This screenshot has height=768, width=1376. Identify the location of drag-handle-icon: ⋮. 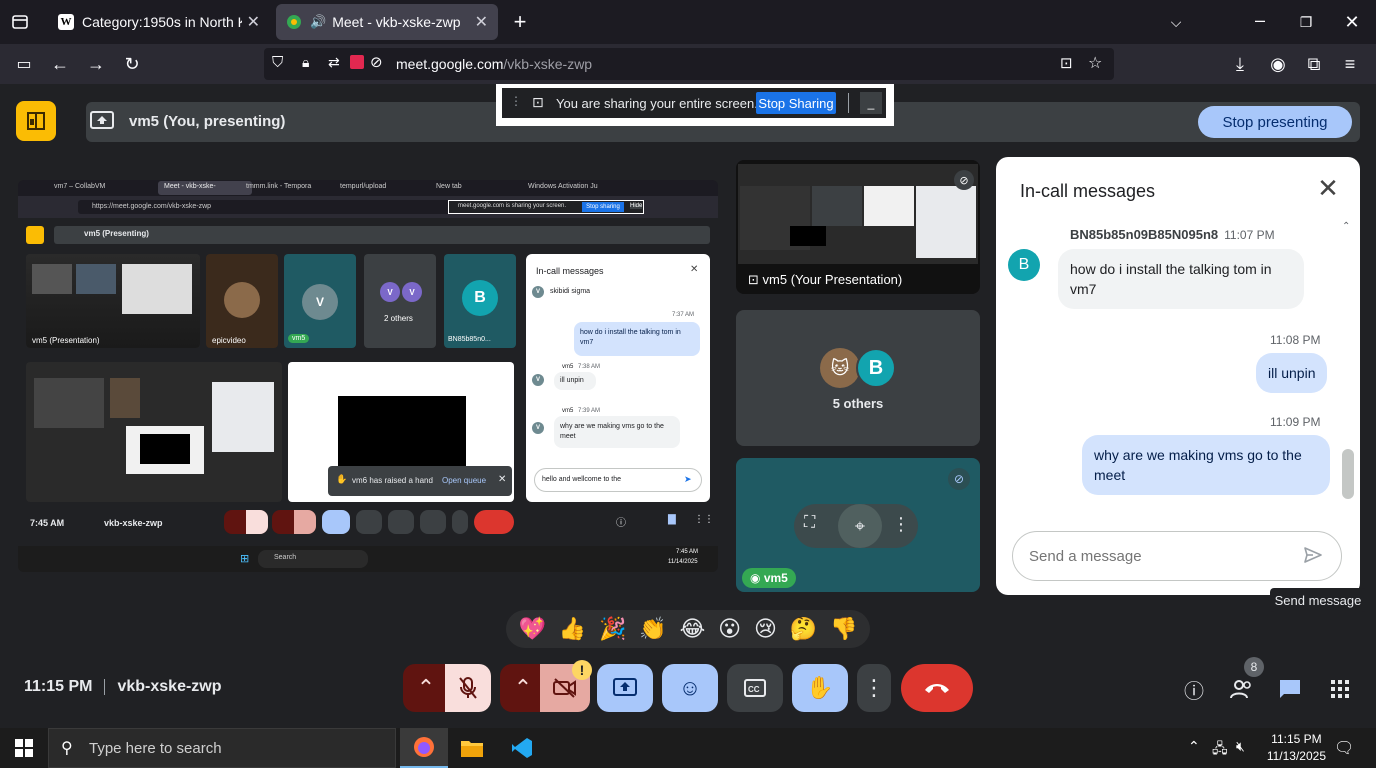
(516, 101).